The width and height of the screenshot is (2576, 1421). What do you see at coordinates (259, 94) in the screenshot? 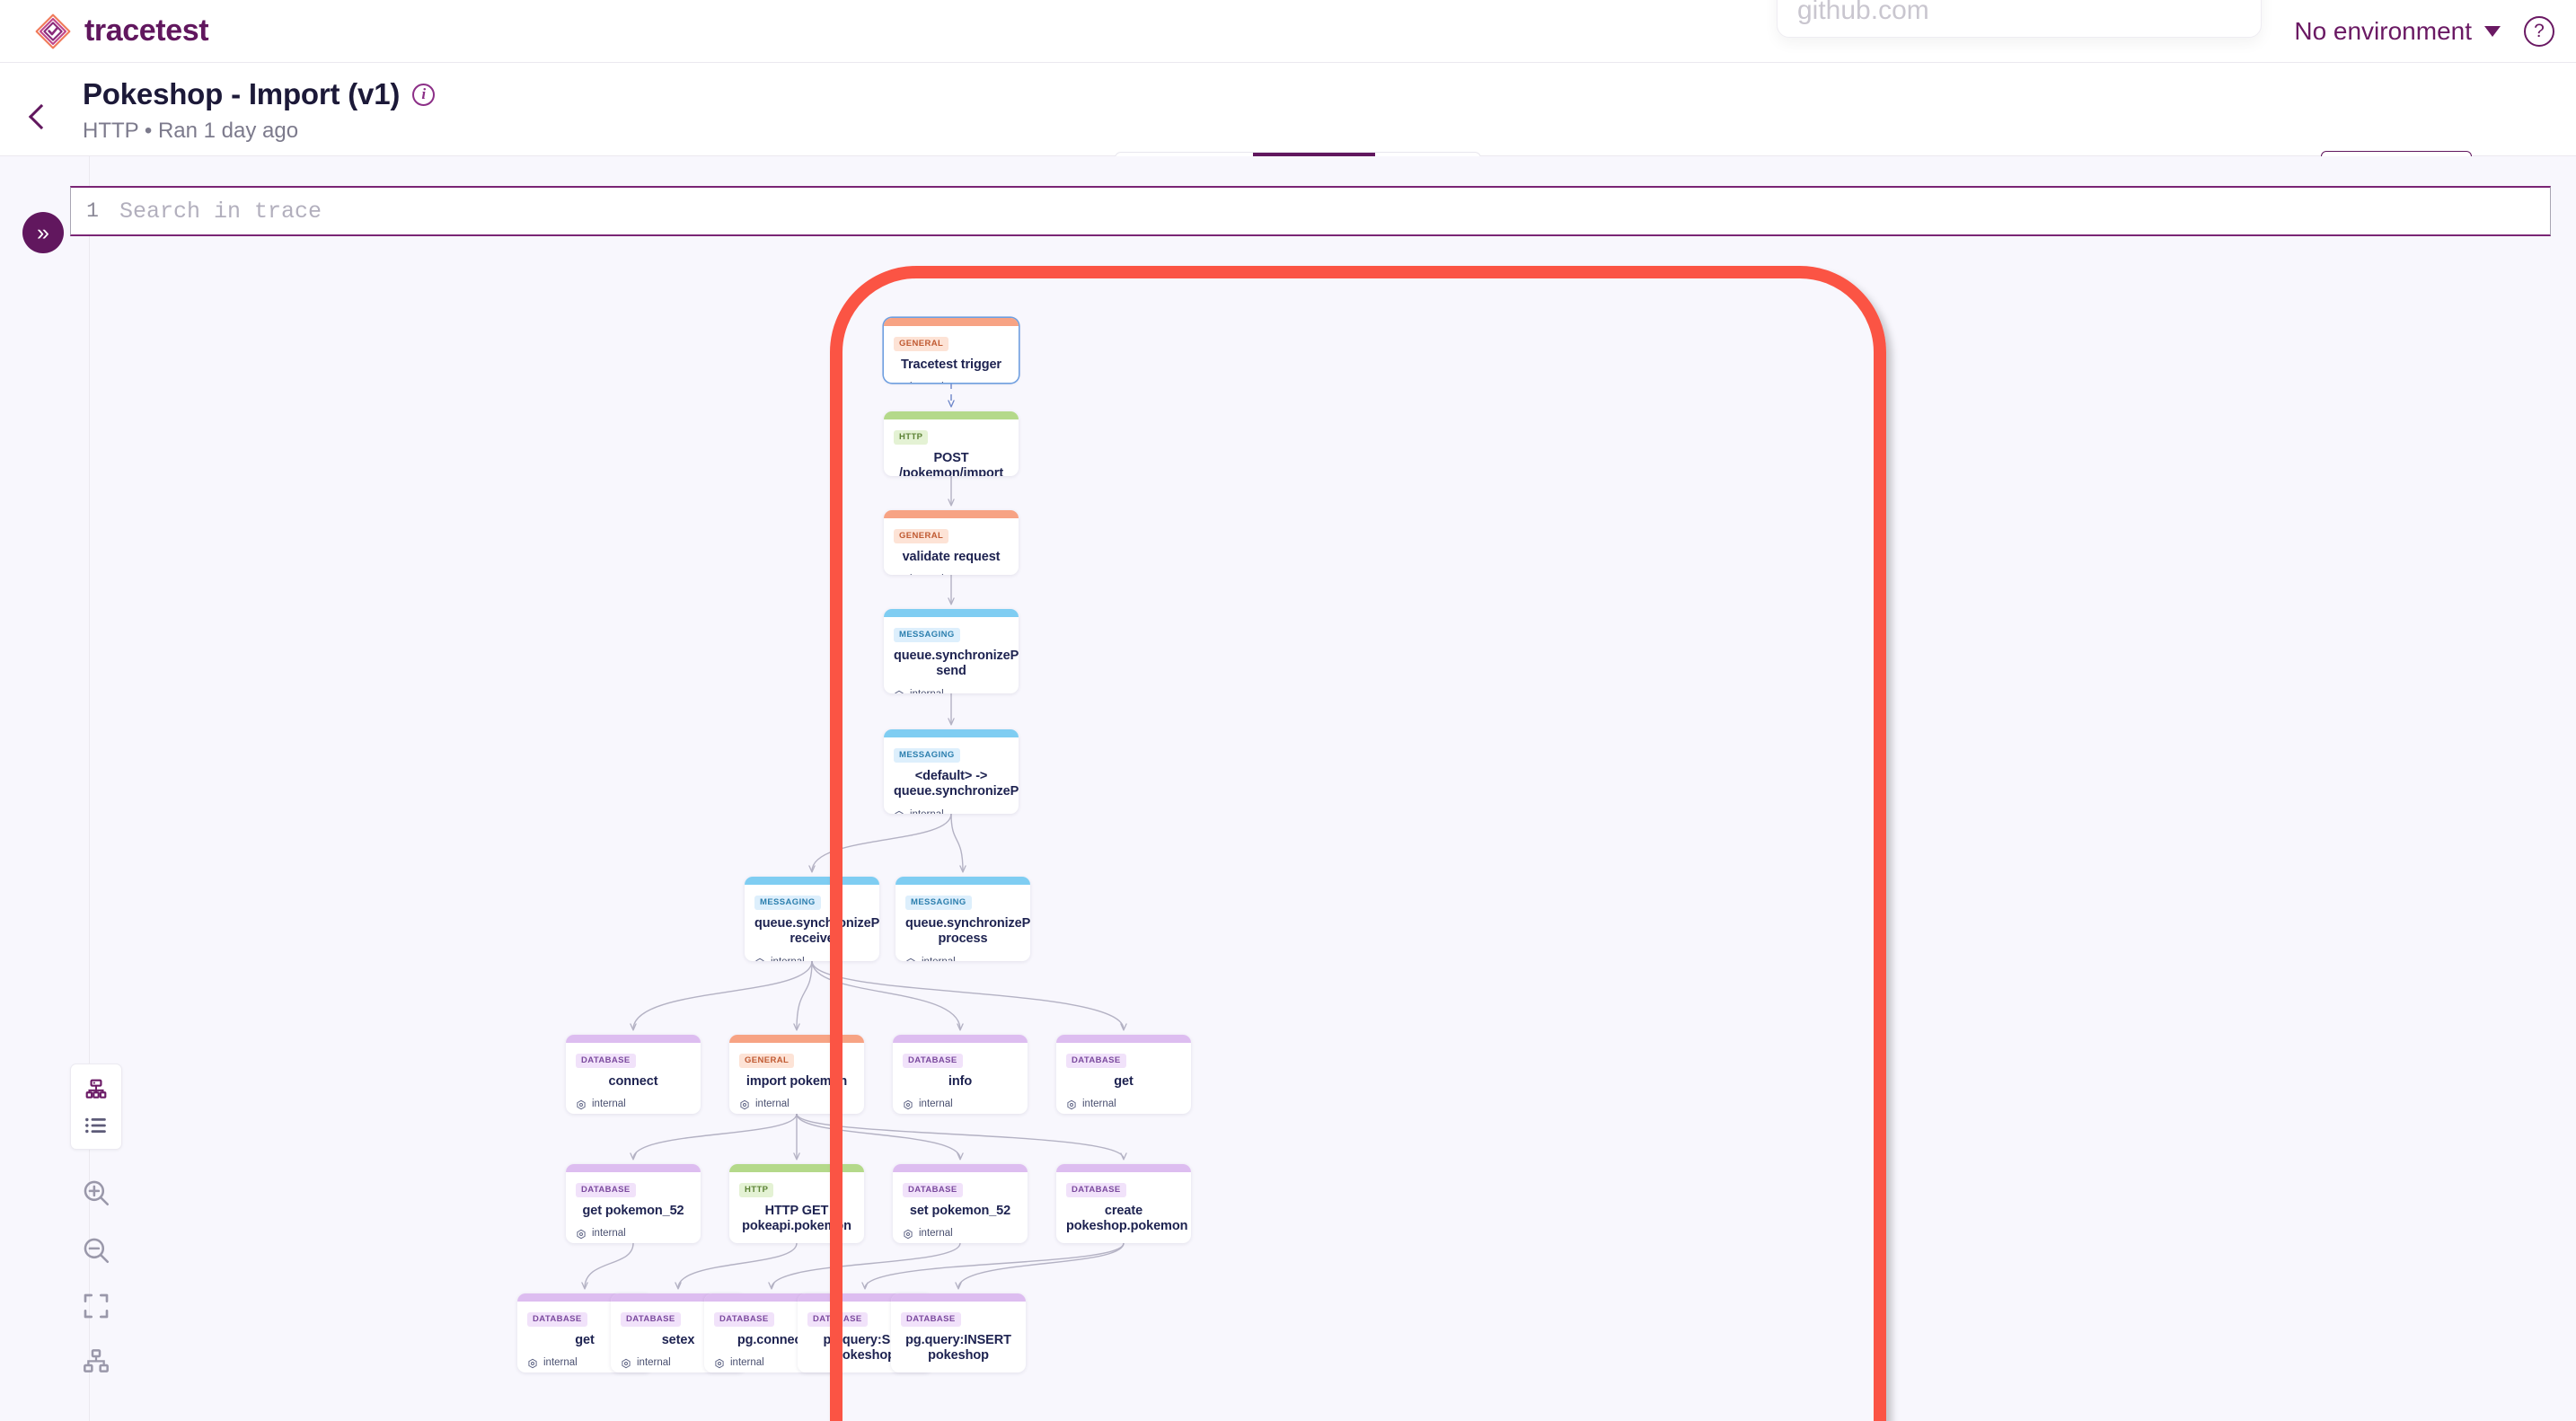
I see `page-title: Pokeshop - Import (v1) i` at bounding box center [259, 94].